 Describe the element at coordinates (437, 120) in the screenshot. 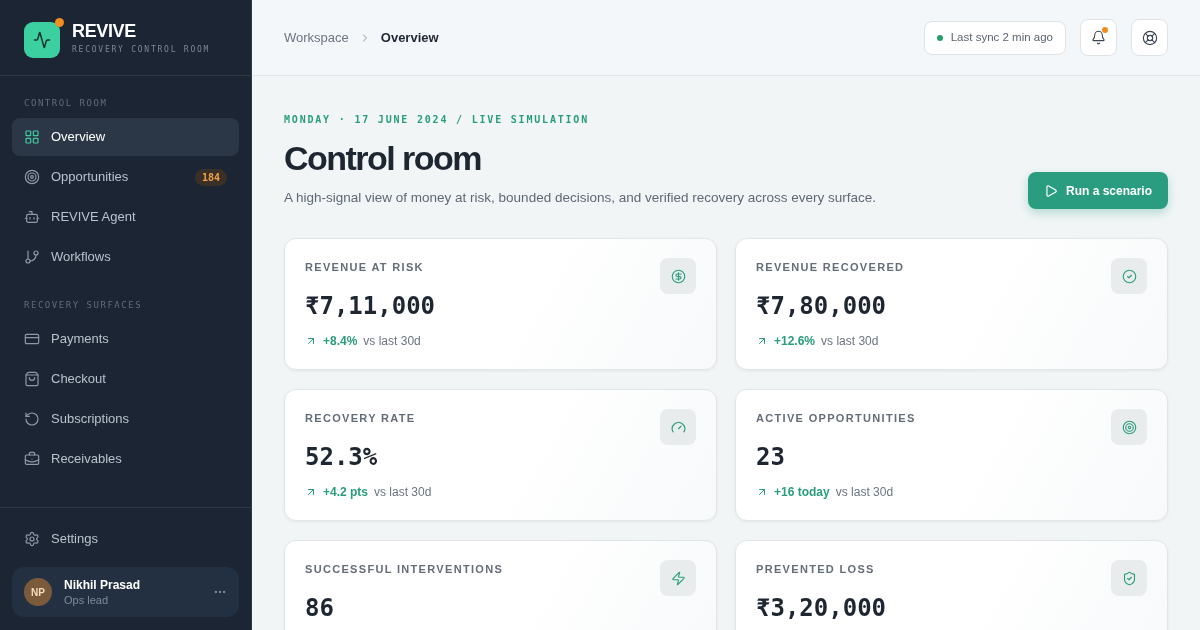

I see `eyebrow-text: MONDAY · 17 JUNE 2024 / LIVE SIMULATION` at that location.